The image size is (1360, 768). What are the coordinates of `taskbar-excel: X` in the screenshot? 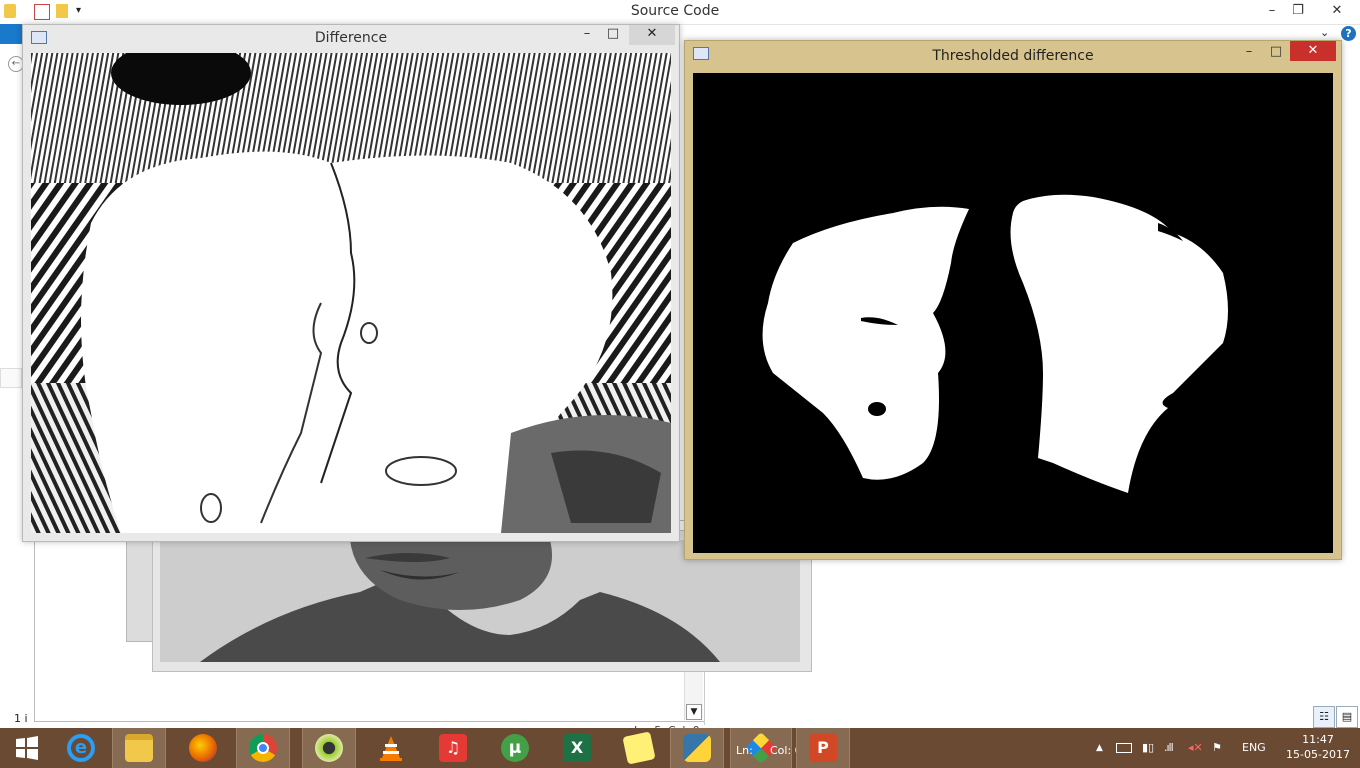 It's located at (577, 748).